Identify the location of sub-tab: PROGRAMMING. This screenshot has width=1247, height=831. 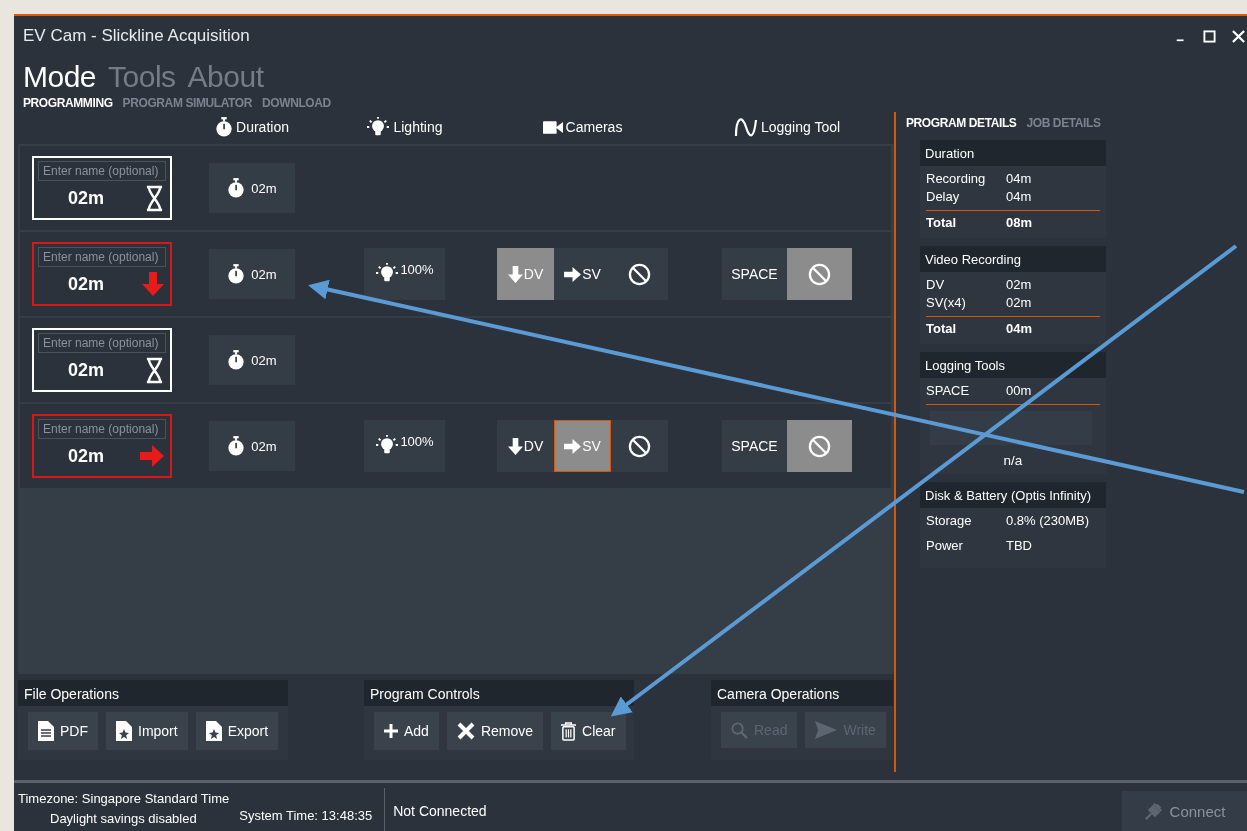
(68, 103).